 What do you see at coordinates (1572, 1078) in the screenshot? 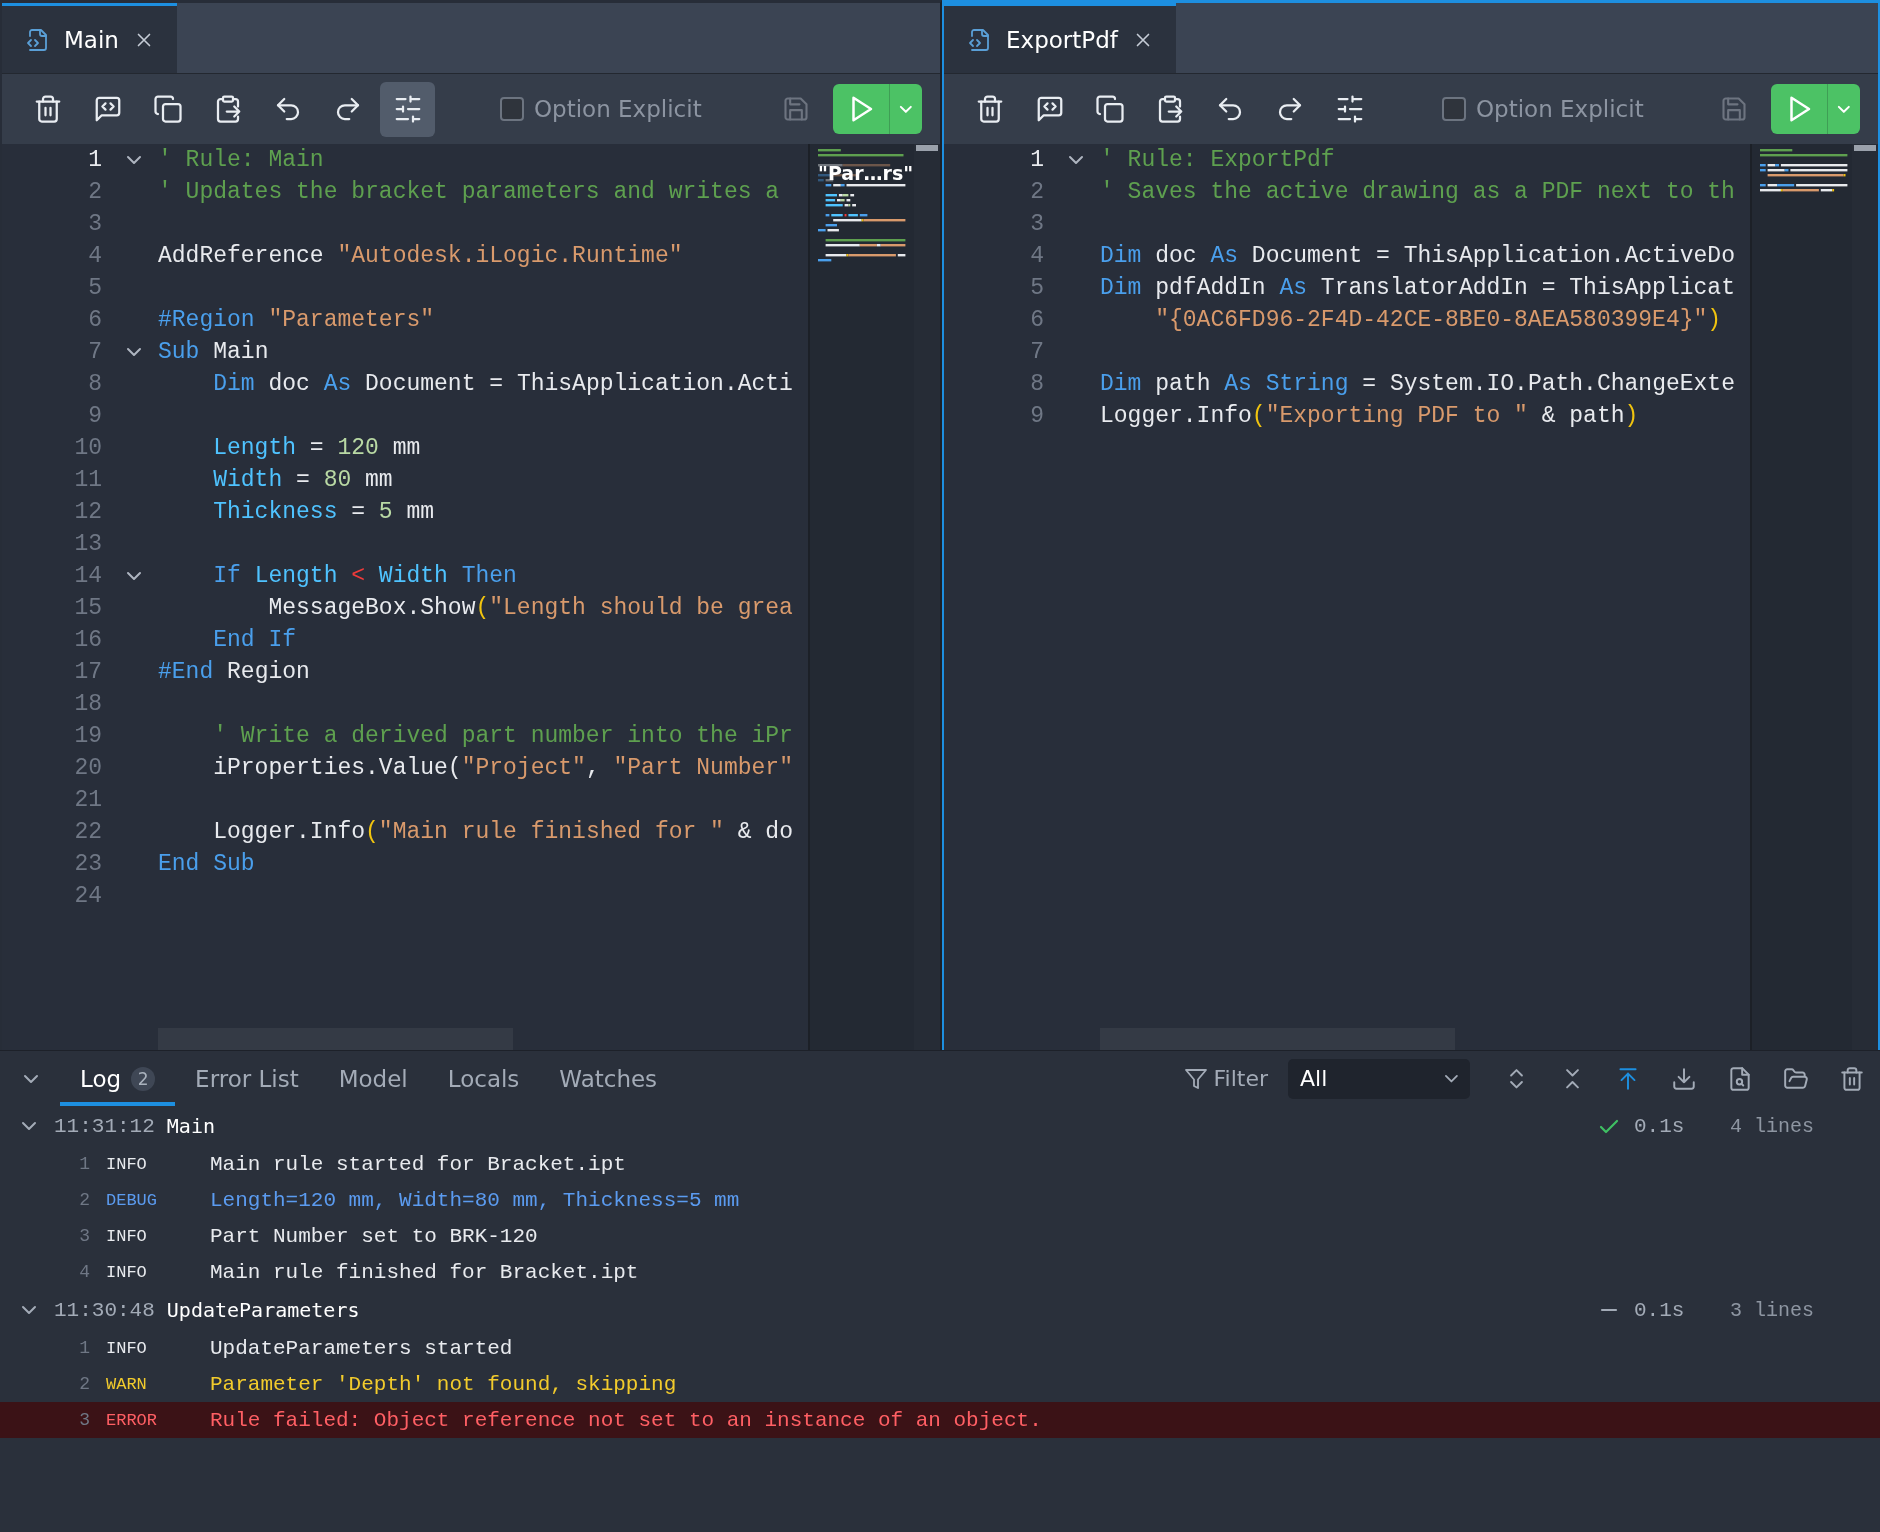
I see `chevrons-down-up-icon` at bounding box center [1572, 1078].